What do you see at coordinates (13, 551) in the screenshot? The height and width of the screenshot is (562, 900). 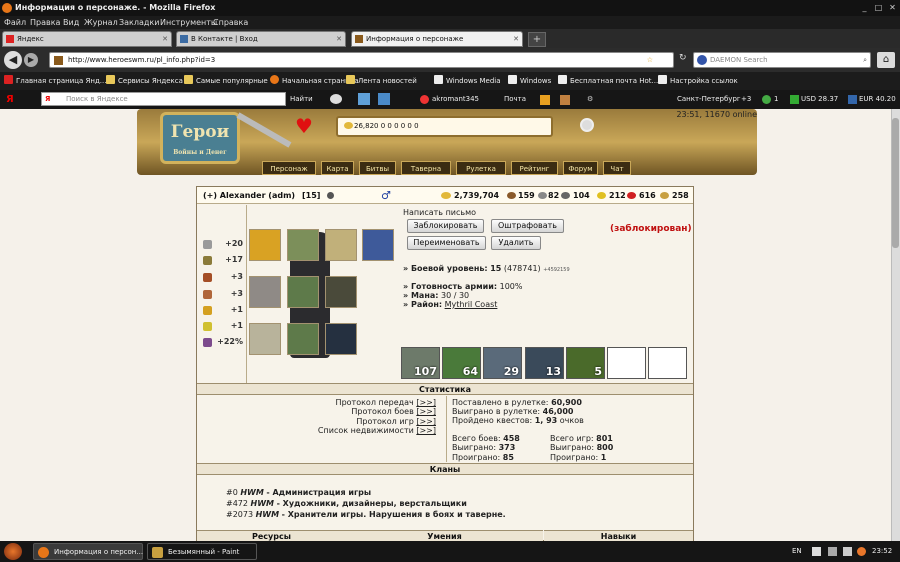 I see `start-button` at bounding box center [13, 551].